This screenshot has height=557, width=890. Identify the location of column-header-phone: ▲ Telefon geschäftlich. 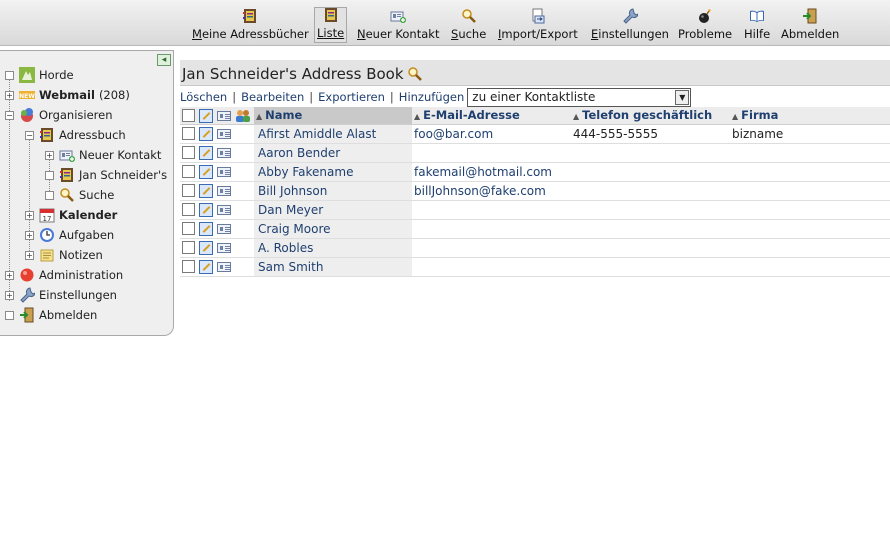
(650, 116).